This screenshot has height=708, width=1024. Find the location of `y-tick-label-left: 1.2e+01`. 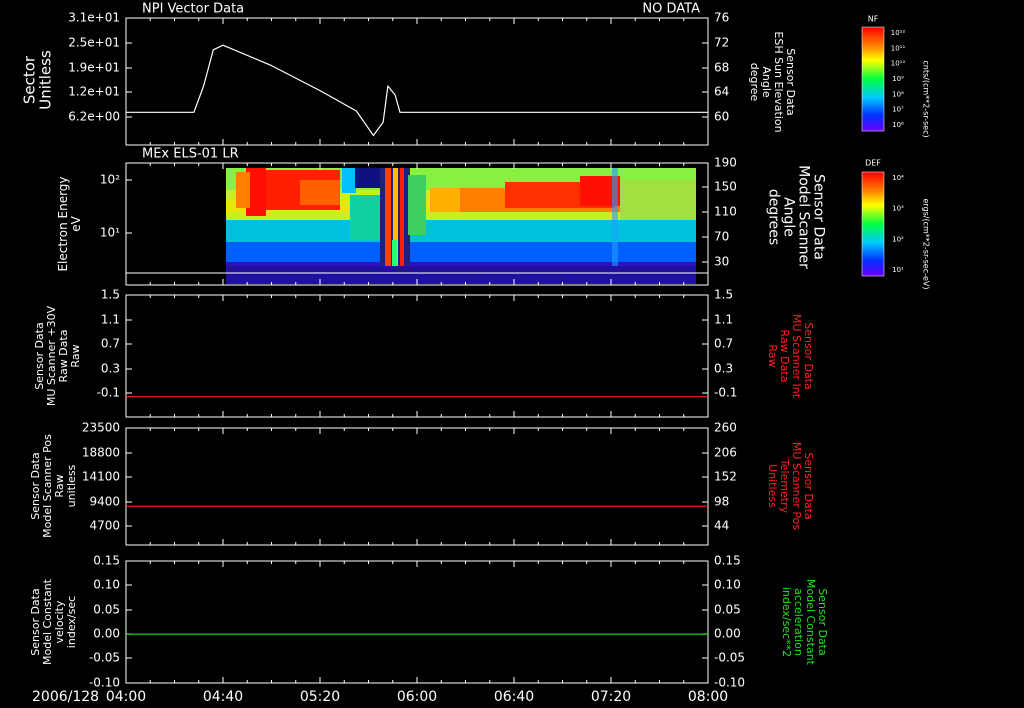

y-tick-label-left: 1.2e+01 is located at coordinates (94, 92).